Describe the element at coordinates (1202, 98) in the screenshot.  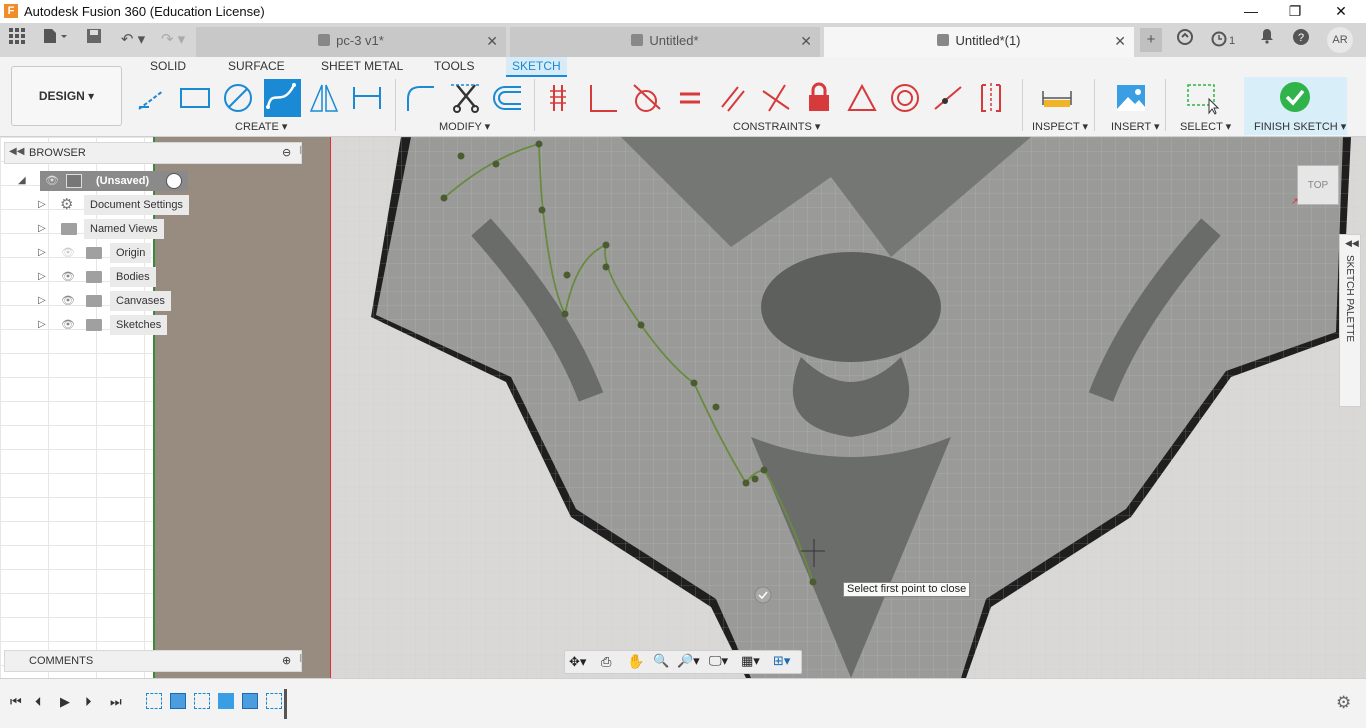
I see `window-select-icon` at that location.